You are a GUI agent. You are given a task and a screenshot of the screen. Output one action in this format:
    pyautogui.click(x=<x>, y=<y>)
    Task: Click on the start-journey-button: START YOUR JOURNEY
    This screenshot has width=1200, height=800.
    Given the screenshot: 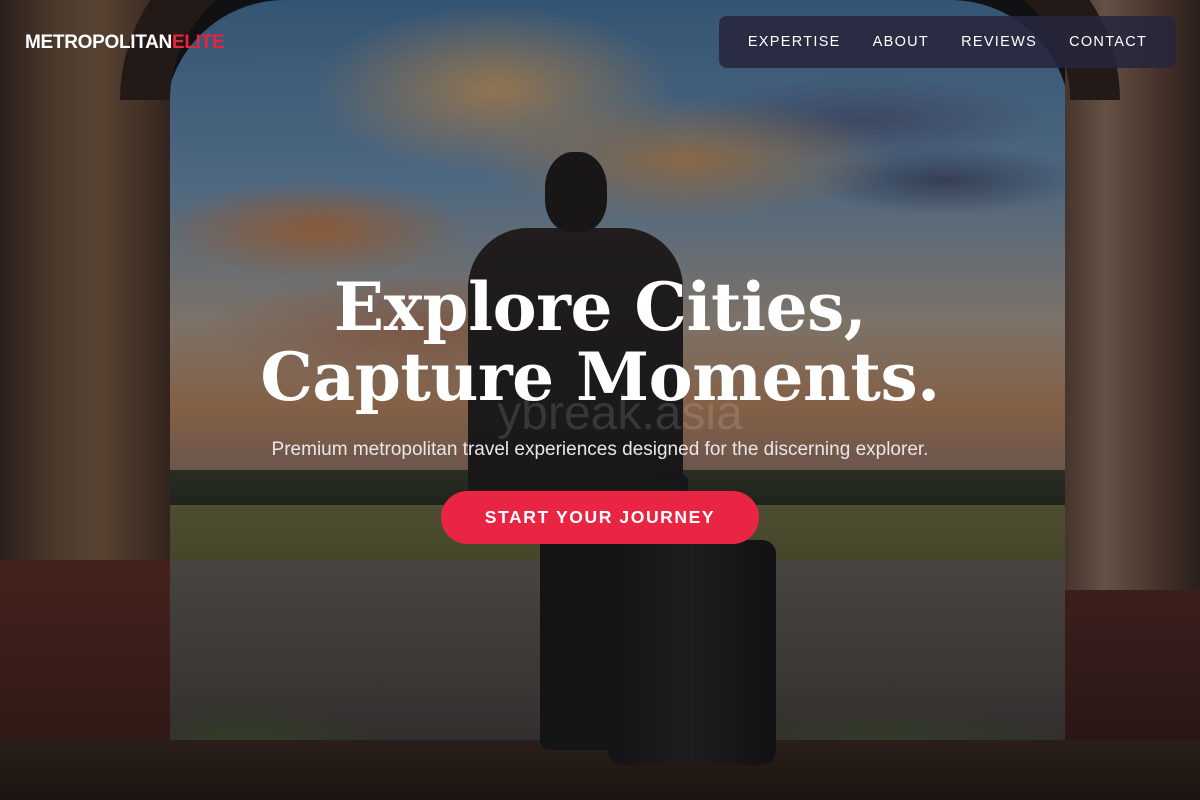 What is the action you would take?
    pyautogui.click(x=600, y=517)
    